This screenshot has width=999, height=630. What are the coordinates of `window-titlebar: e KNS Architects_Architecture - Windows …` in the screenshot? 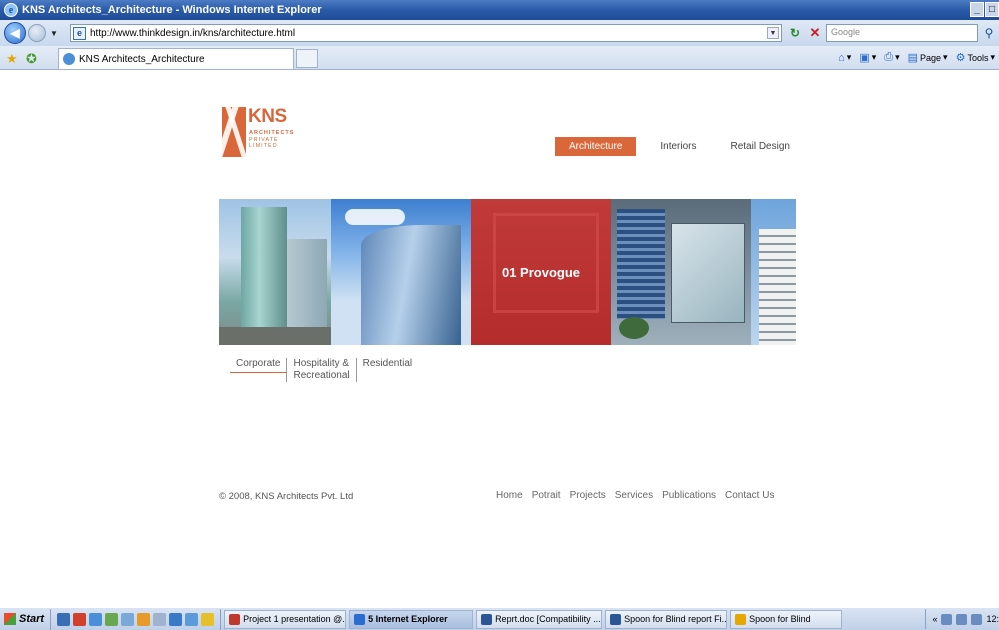 It's located at (499, 10).